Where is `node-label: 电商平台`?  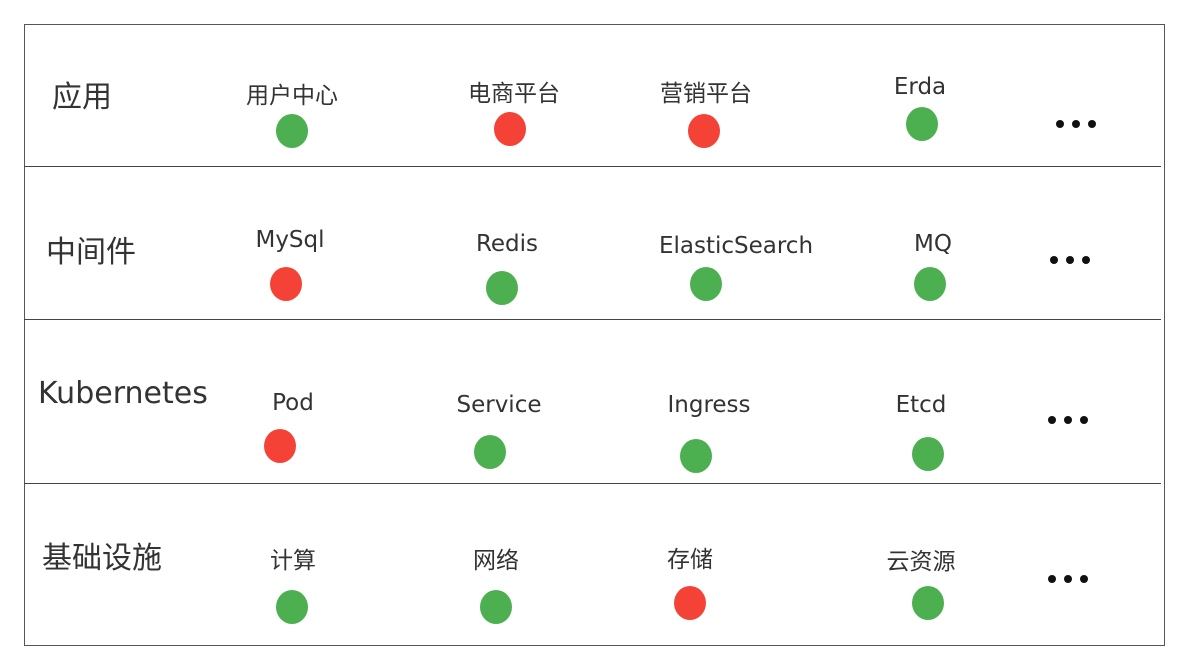 node-label: 电商平台 is located at coordinates (514, 94).